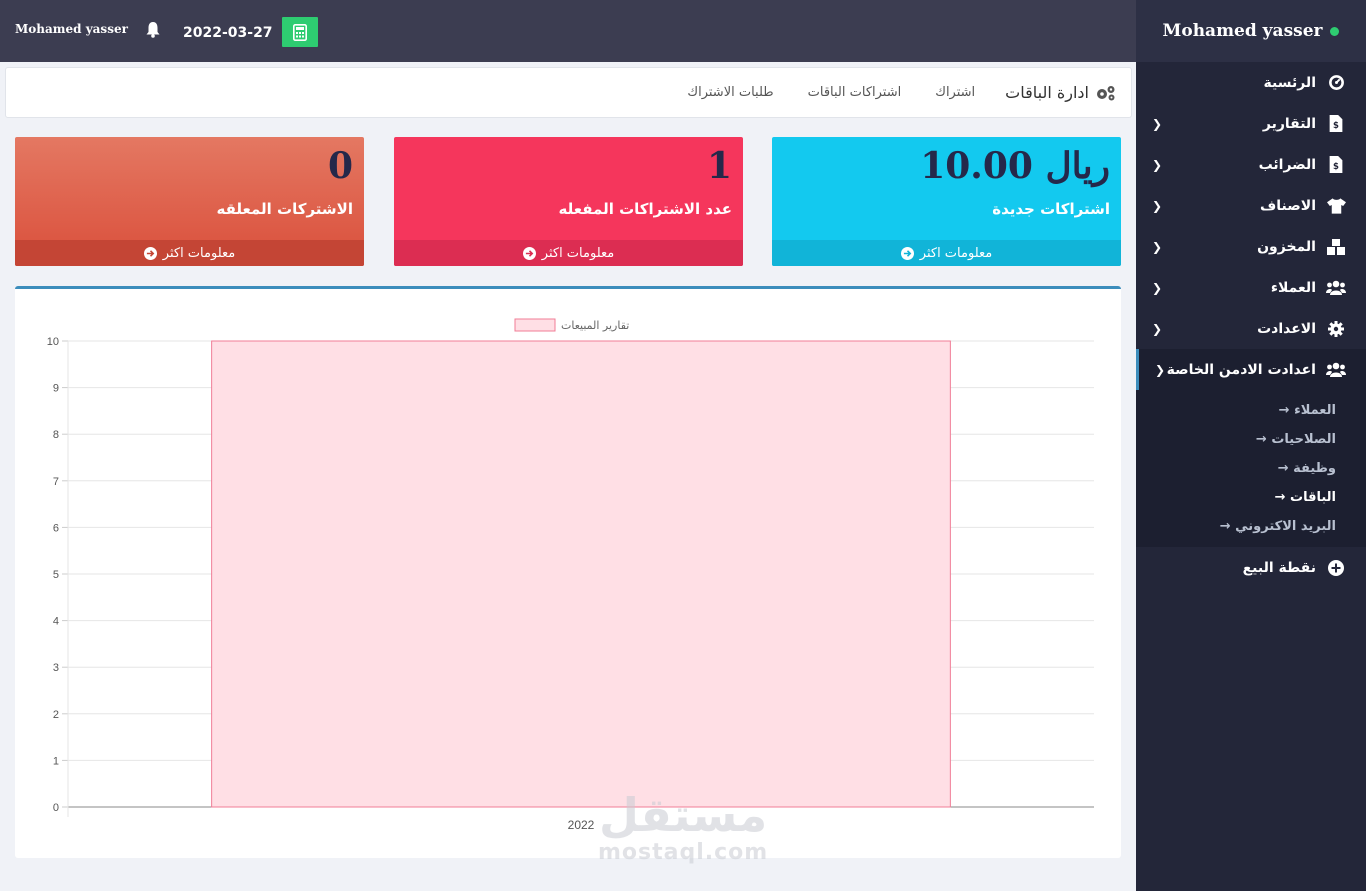 Image resolution: width=1366 pixels, height=891 pixels. Describe the element at coordinates (56, 389) in the screenshot. I see `y-tick-label: 9` at that location.